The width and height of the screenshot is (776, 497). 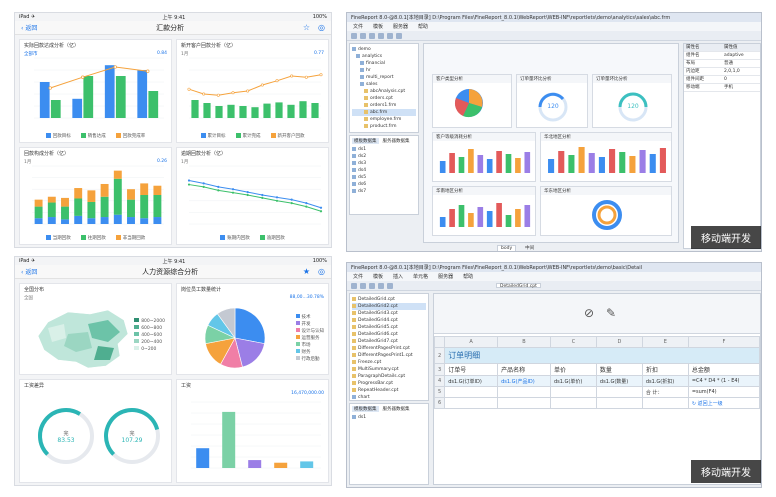 What do you see at coordinates (389, 362) in the screenshot?
I see `tree-item: Freeze.cpt` at bounding box center [389, 362].